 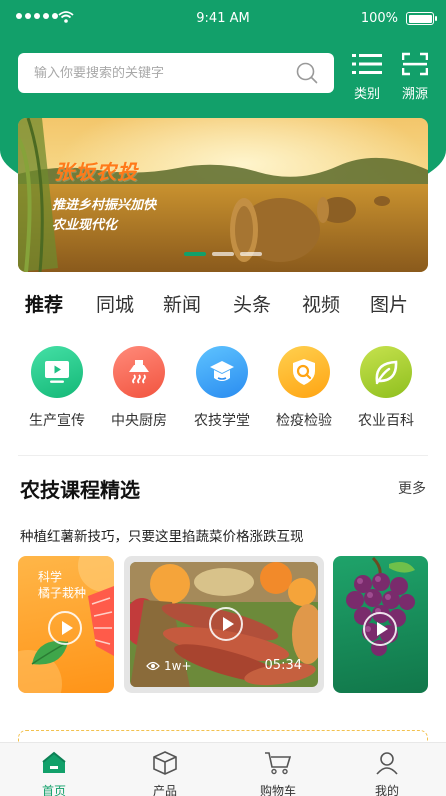 What do you see at coordinates (386, 372) in the screenshot?
I see `leaf-icon` at bounding box center [386, 372].